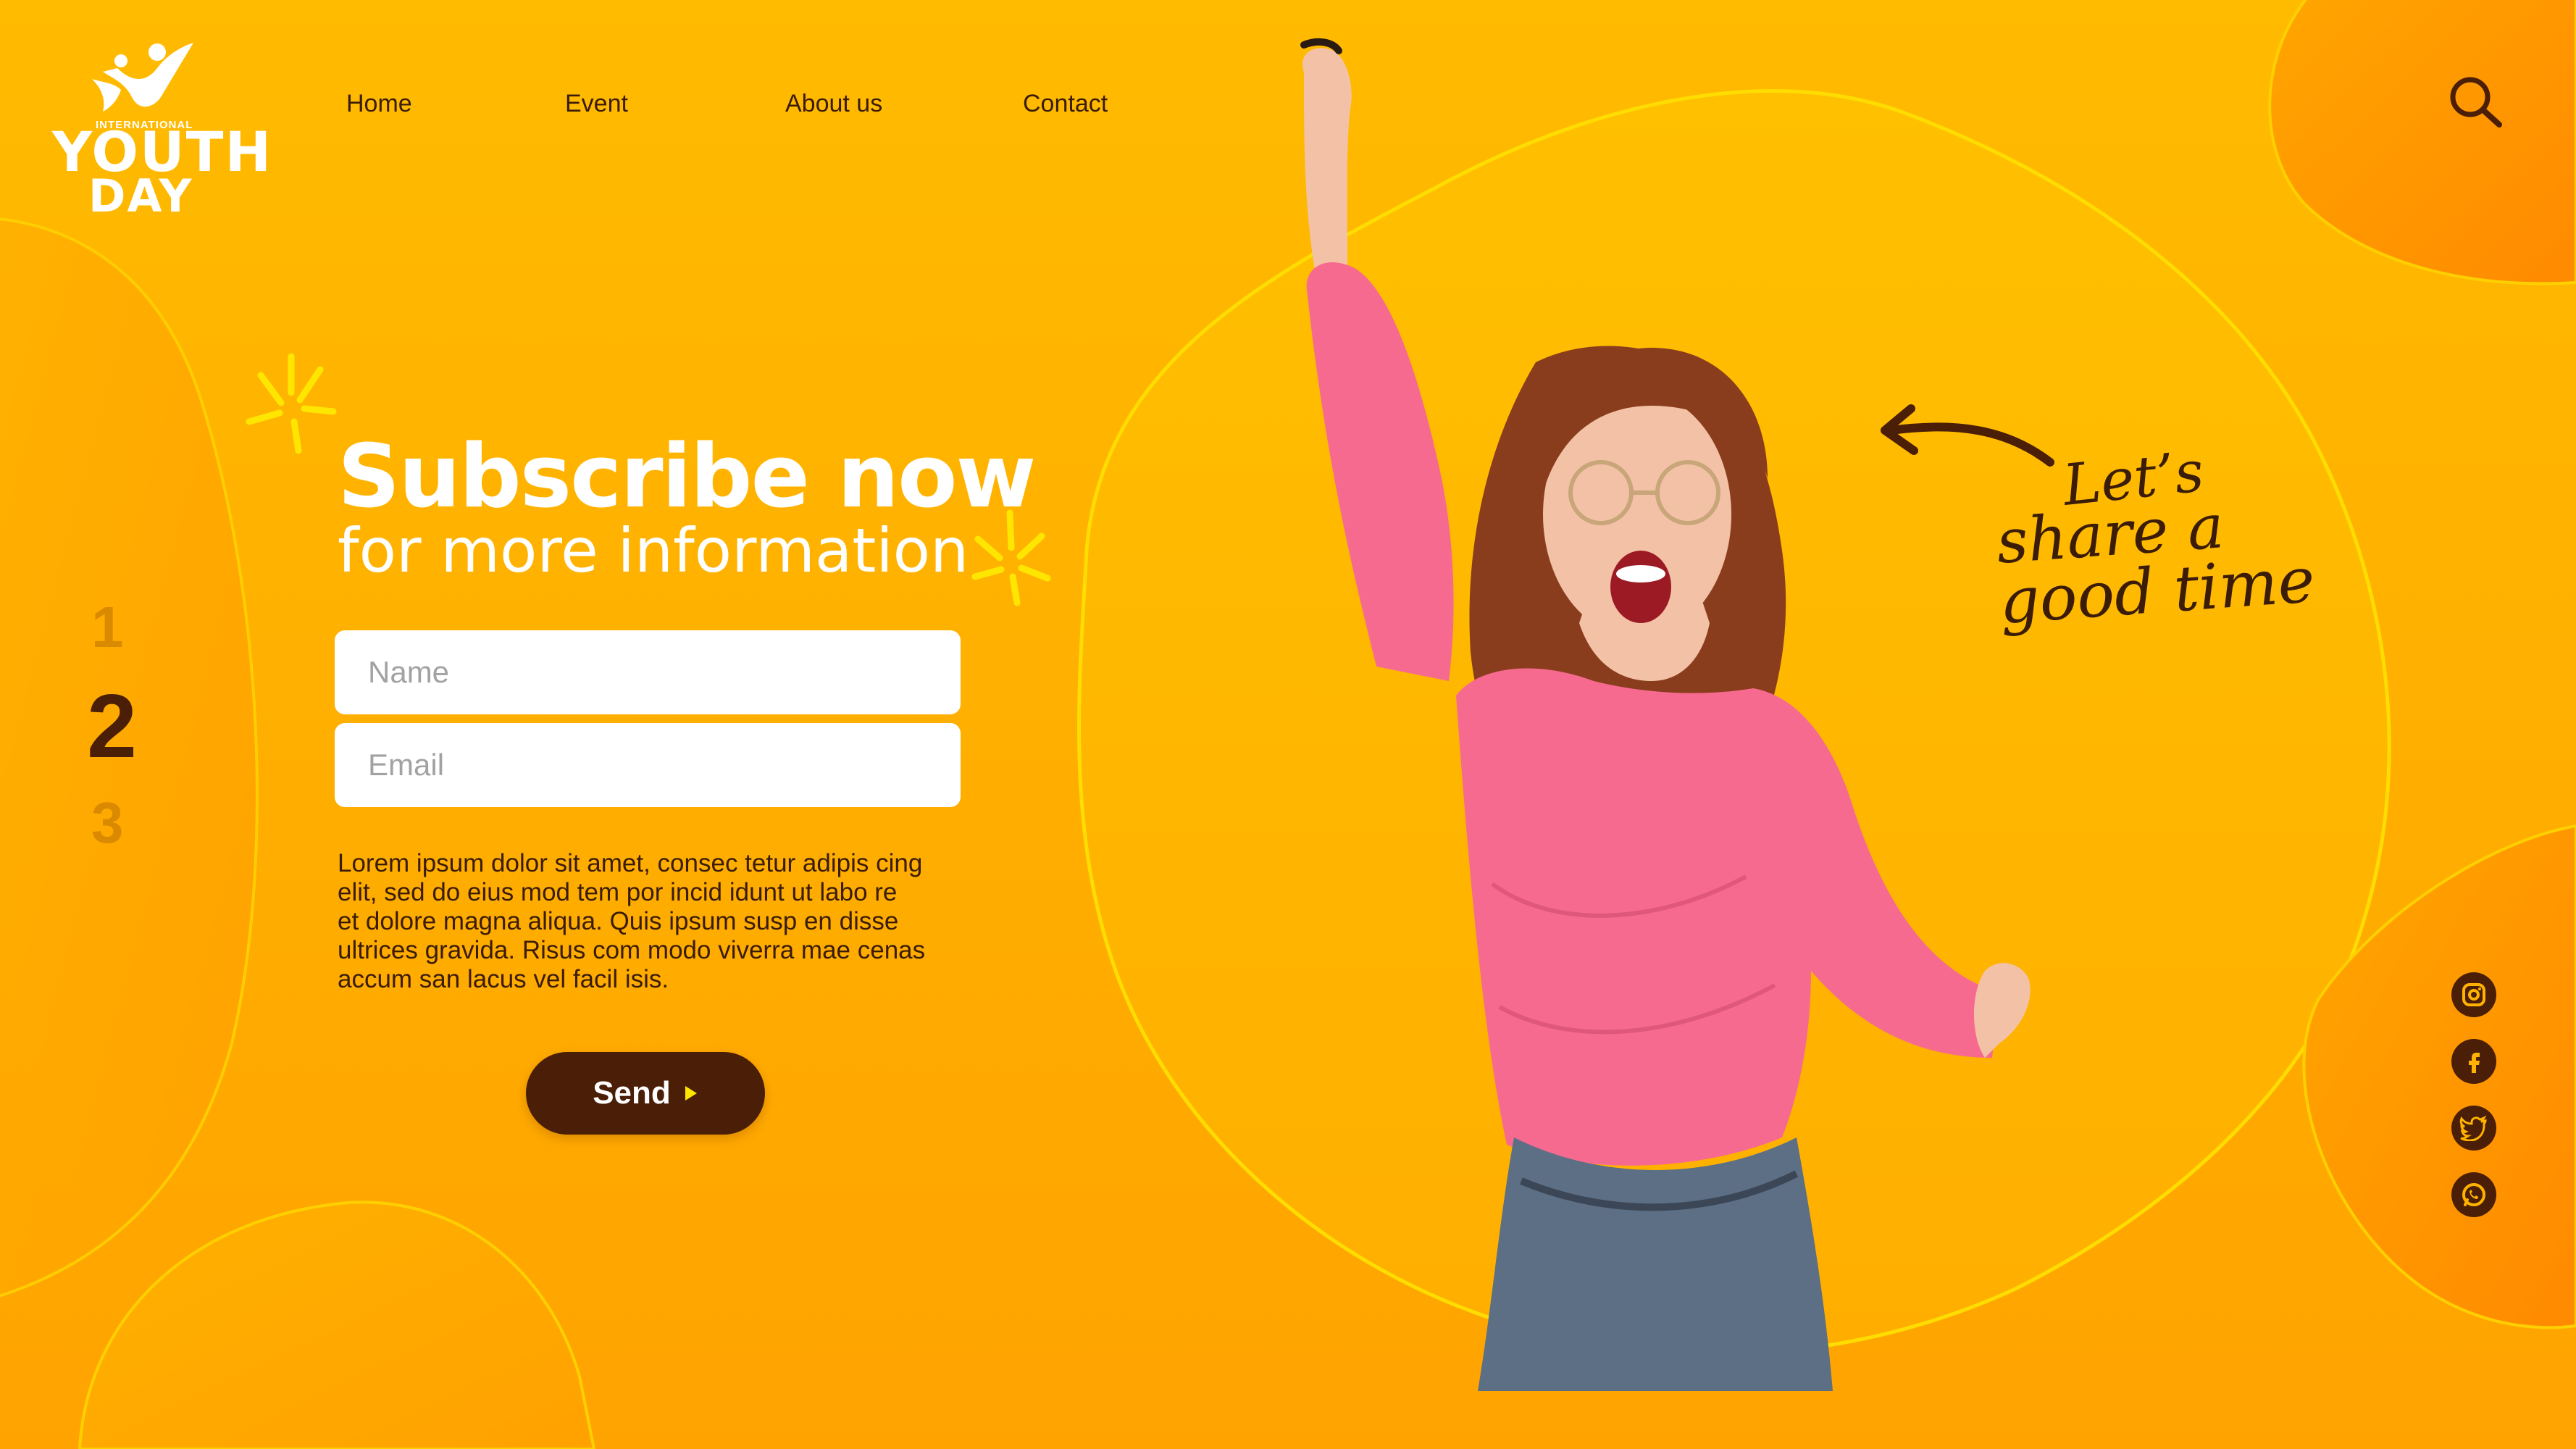  Describe the element at coordinates (653, 550) in the screenshot. I see `page-subtitle: for more information` at that location.